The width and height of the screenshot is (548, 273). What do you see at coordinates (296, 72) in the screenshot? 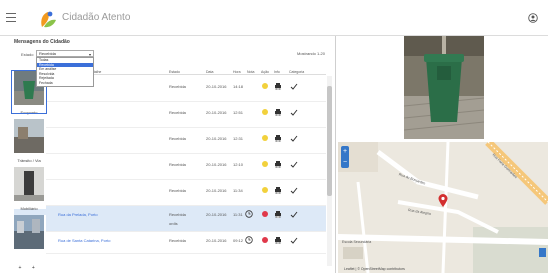
I see `column-header: Categoria` at bounding box center [296, 72].